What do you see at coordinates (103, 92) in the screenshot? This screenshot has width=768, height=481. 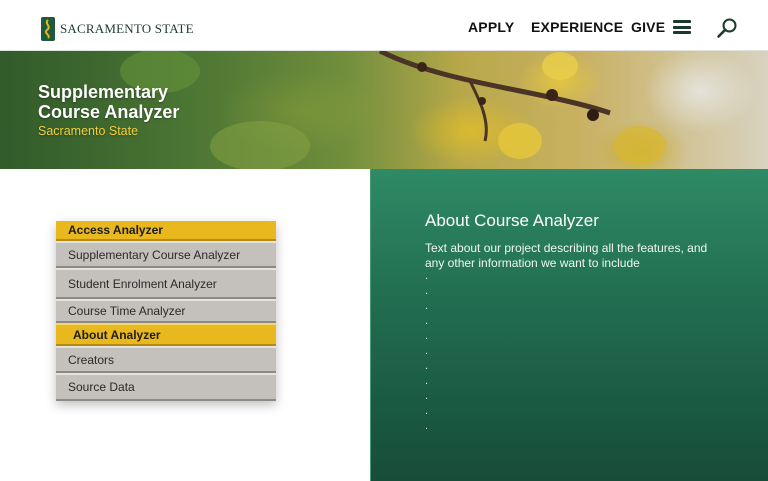 I see `hero-title-line-1: Supplementary` at bounding box center [103, 92].